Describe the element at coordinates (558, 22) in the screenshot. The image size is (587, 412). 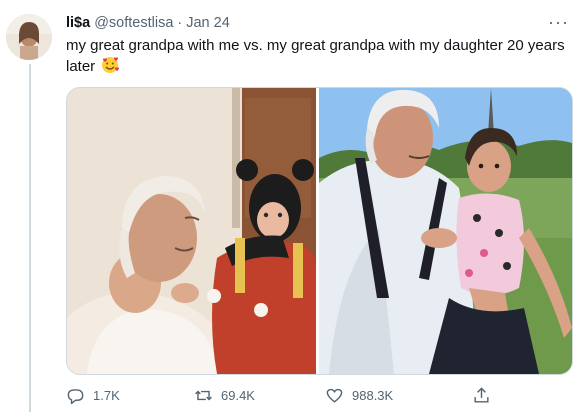
I see `more-options-icon: ···` at that location.